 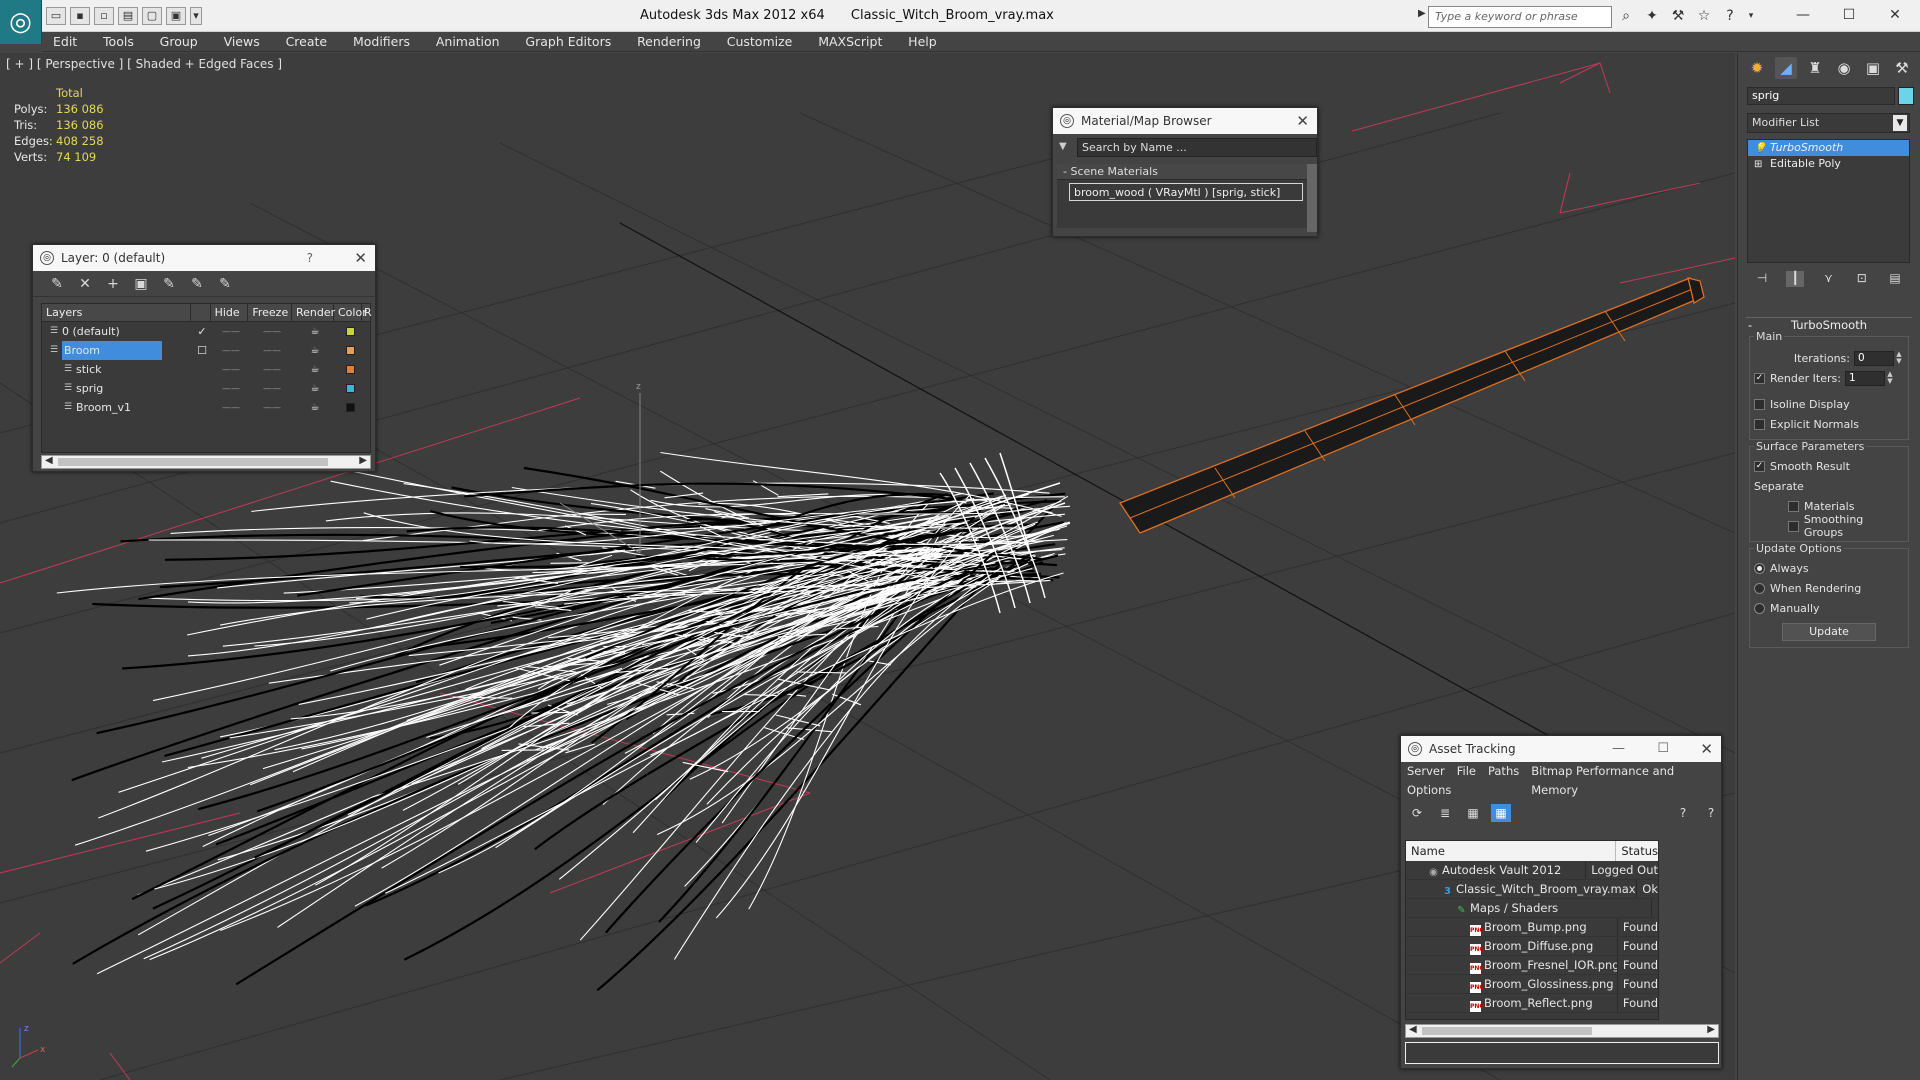 What do you see at coordinates (381, 42) in the screenshot?
I see `menu-modifiers: Modifiers` at bounding box center [381, 42].